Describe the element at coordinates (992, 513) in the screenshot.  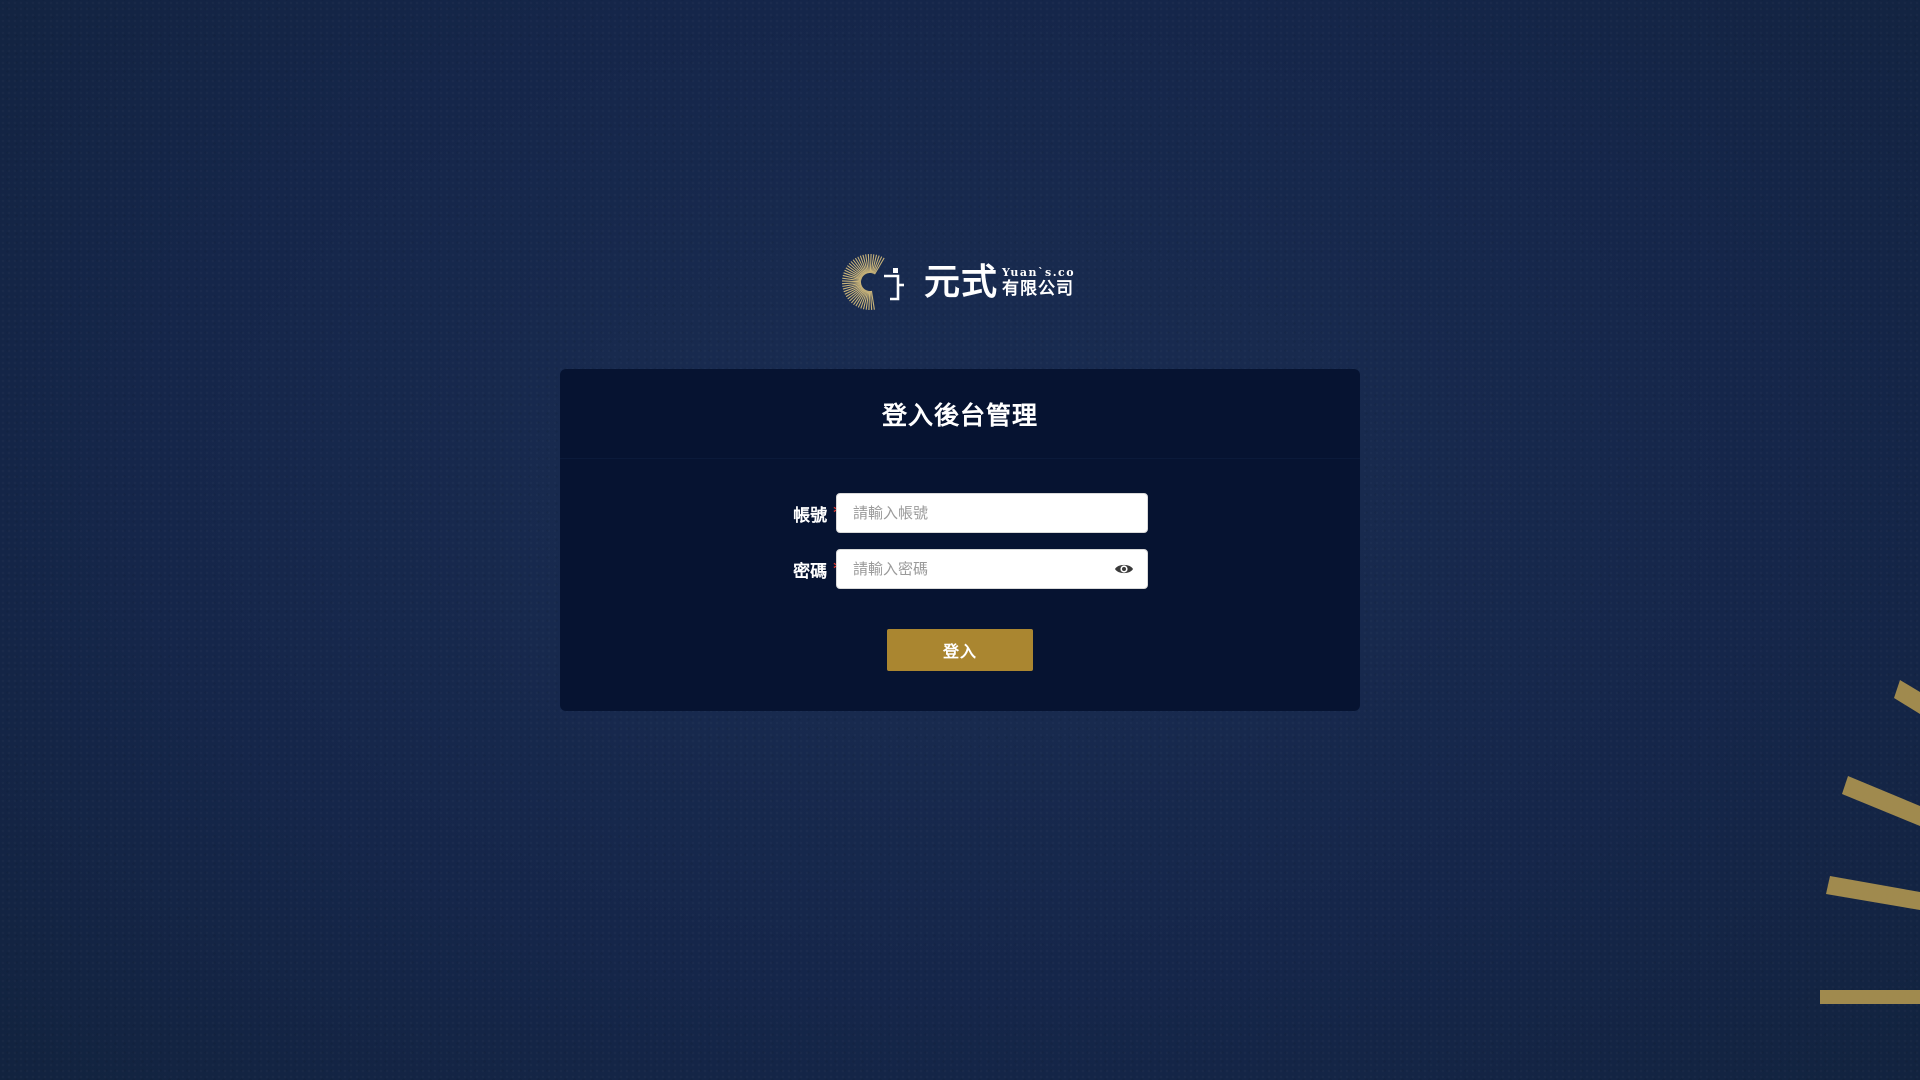
I see `account-input` at that location.